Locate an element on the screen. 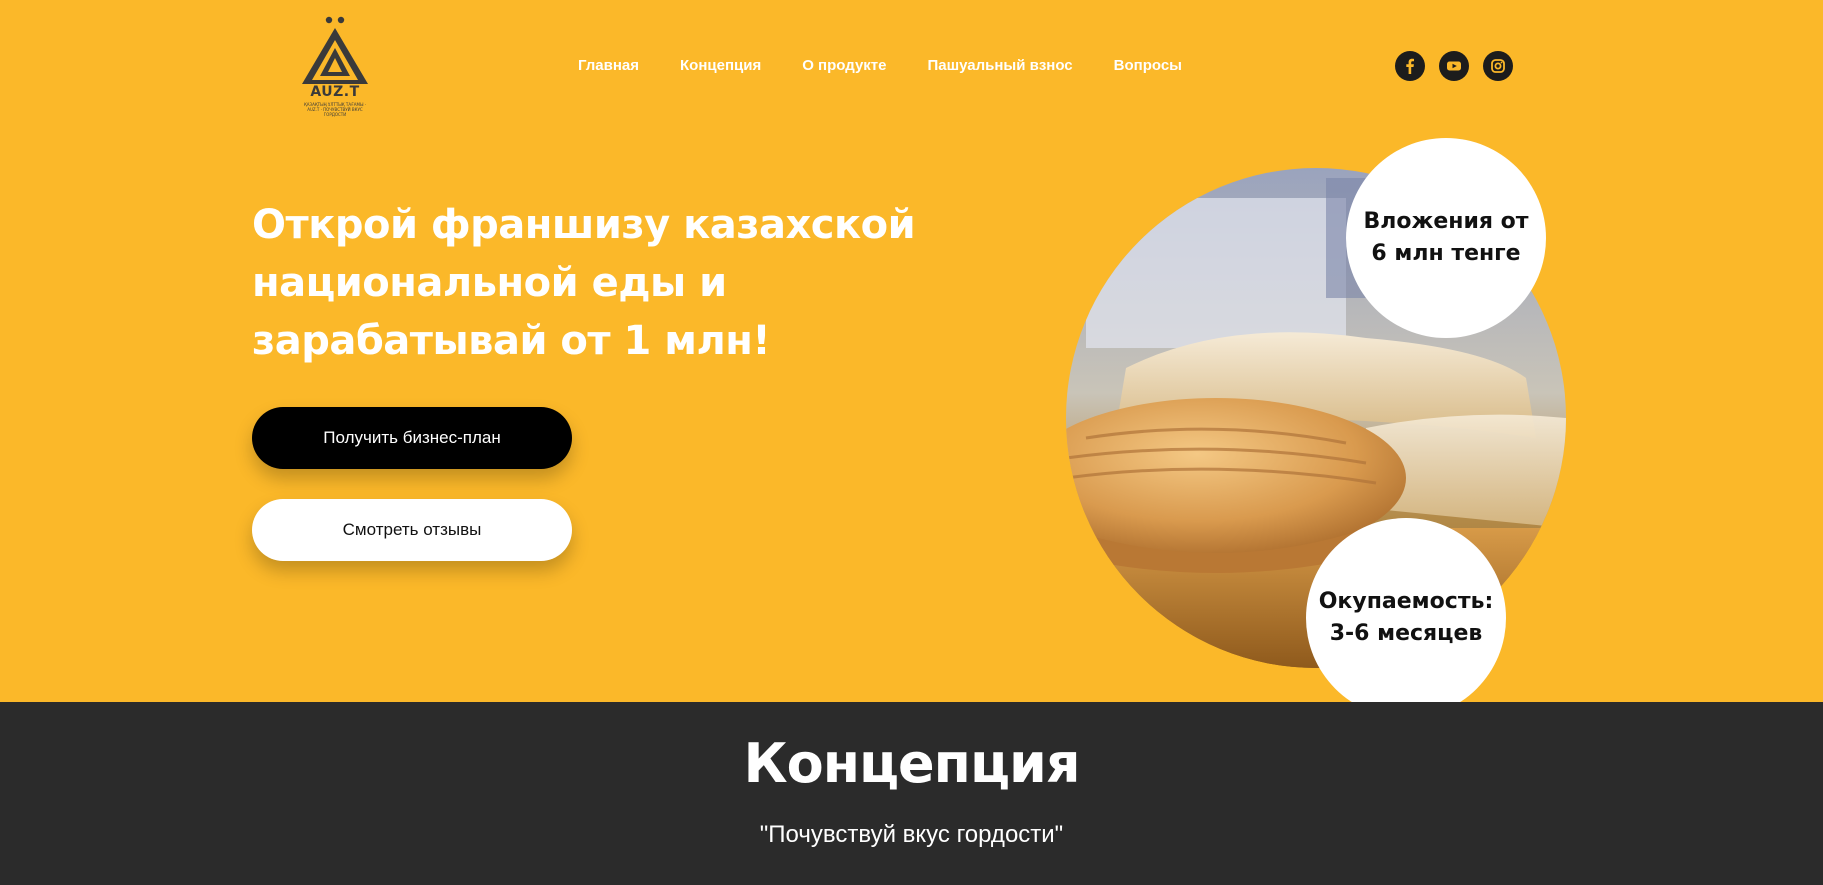  youtube-icon is located at coordinates (1454, 66).